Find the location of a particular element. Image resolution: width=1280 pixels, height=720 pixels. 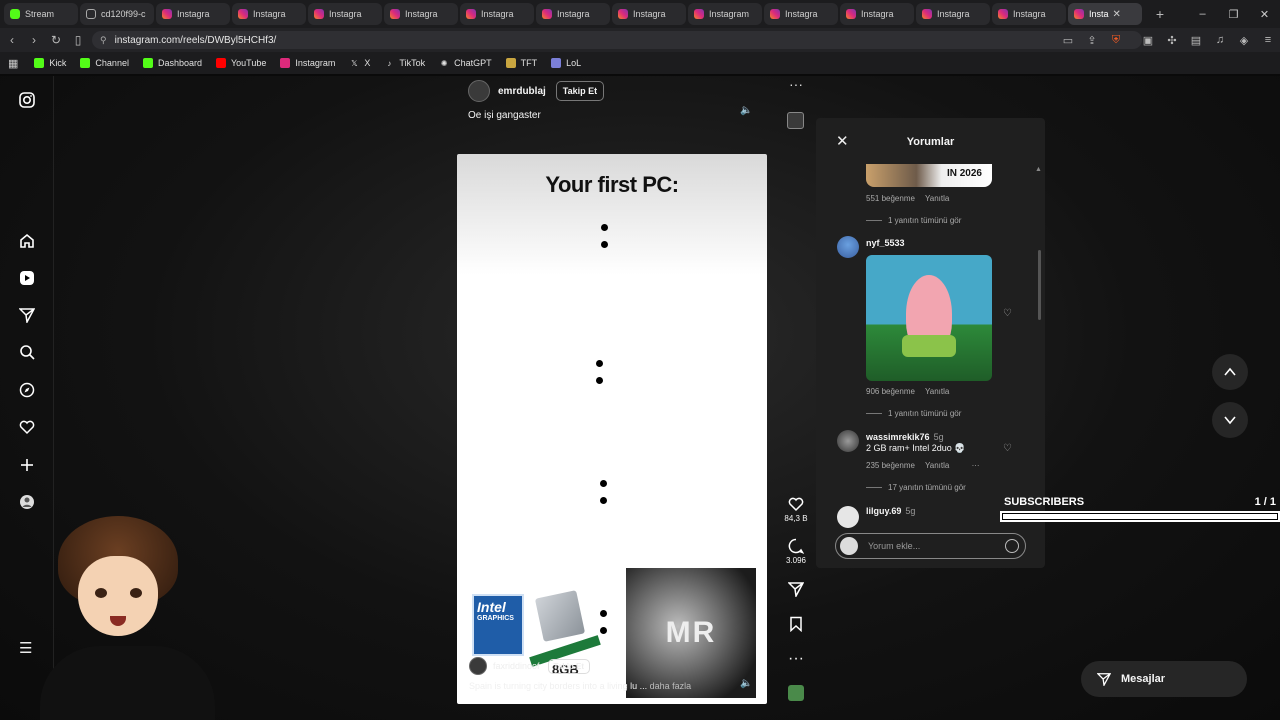

sidebar-icon: ▤ is located at coordinates (1196, 40).